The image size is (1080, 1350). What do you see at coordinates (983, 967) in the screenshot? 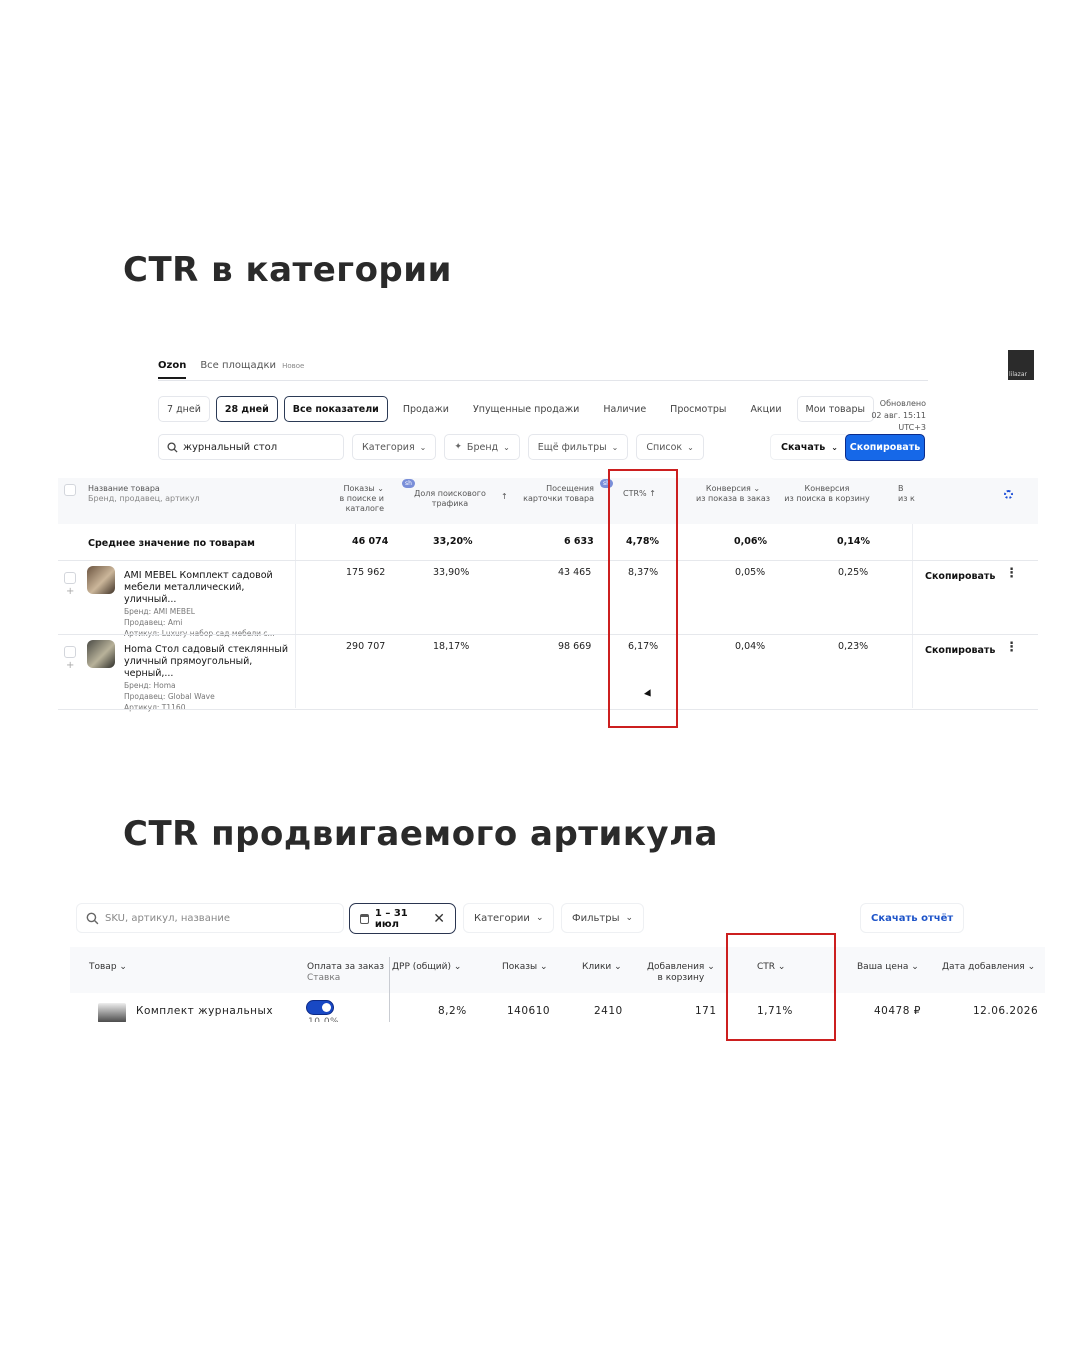
I see `col-date-title: Дата добавления` at bounding box center [983, 967].